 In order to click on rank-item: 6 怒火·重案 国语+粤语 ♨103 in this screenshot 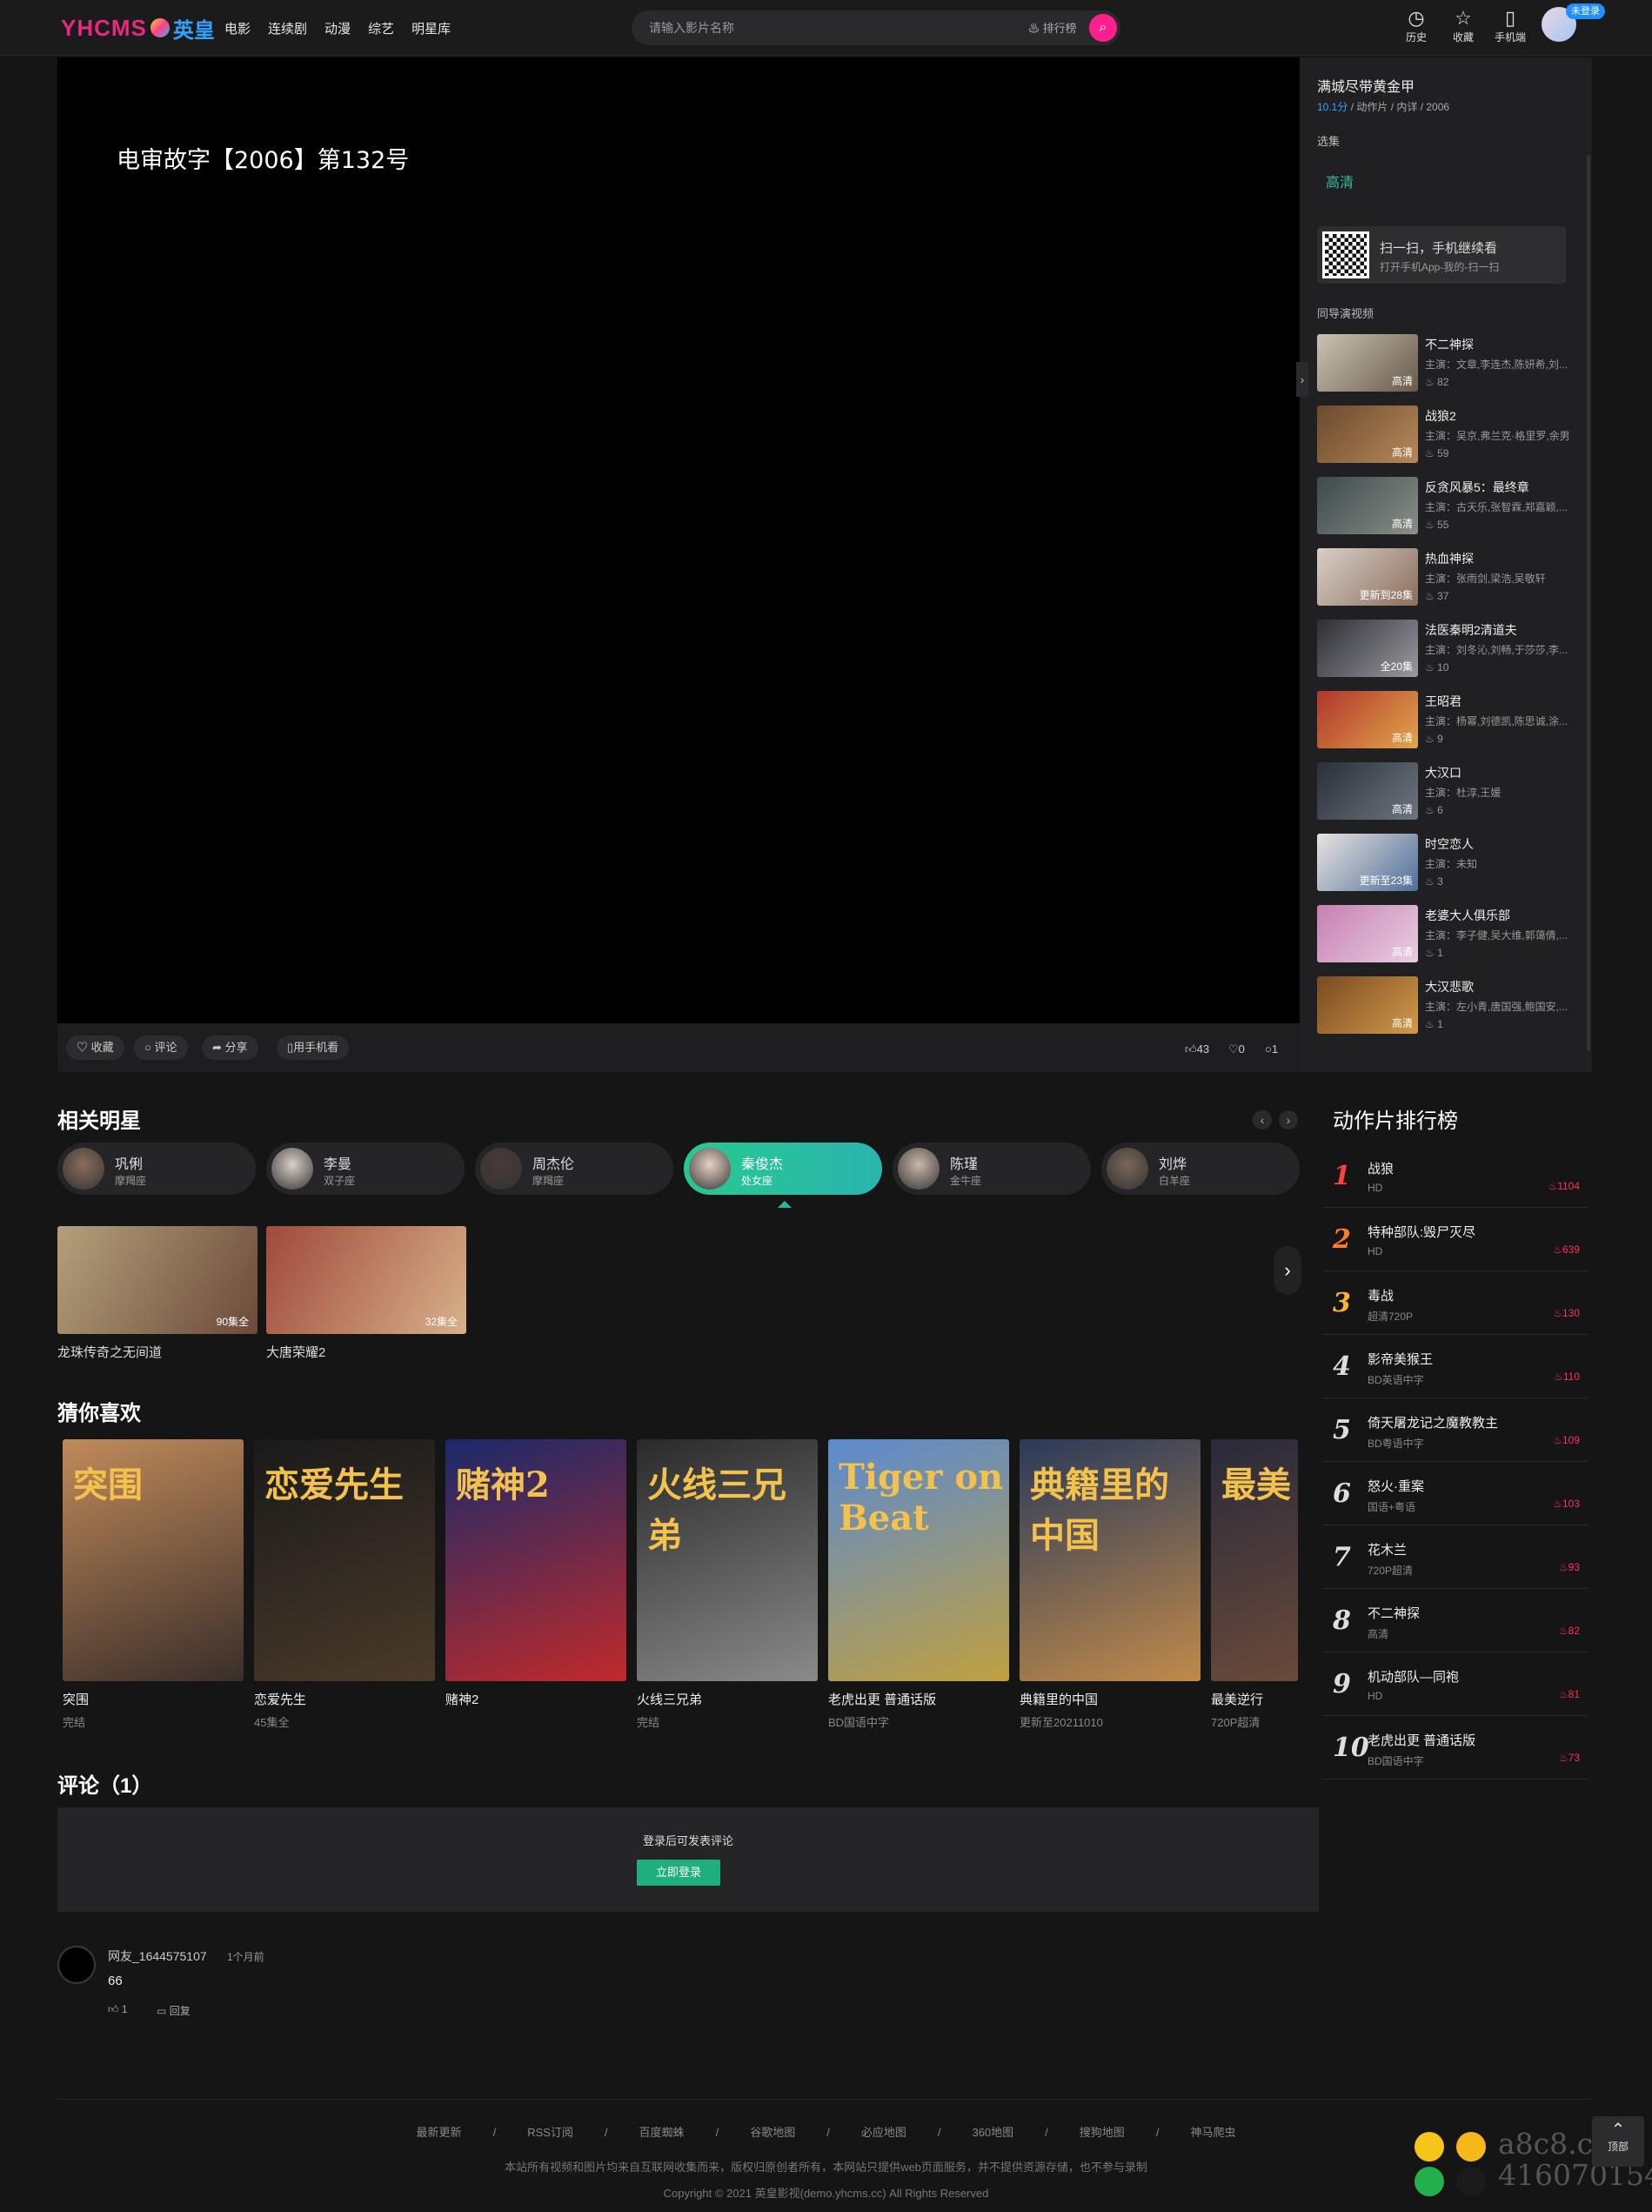, I will do `click(1455, 1494)`.